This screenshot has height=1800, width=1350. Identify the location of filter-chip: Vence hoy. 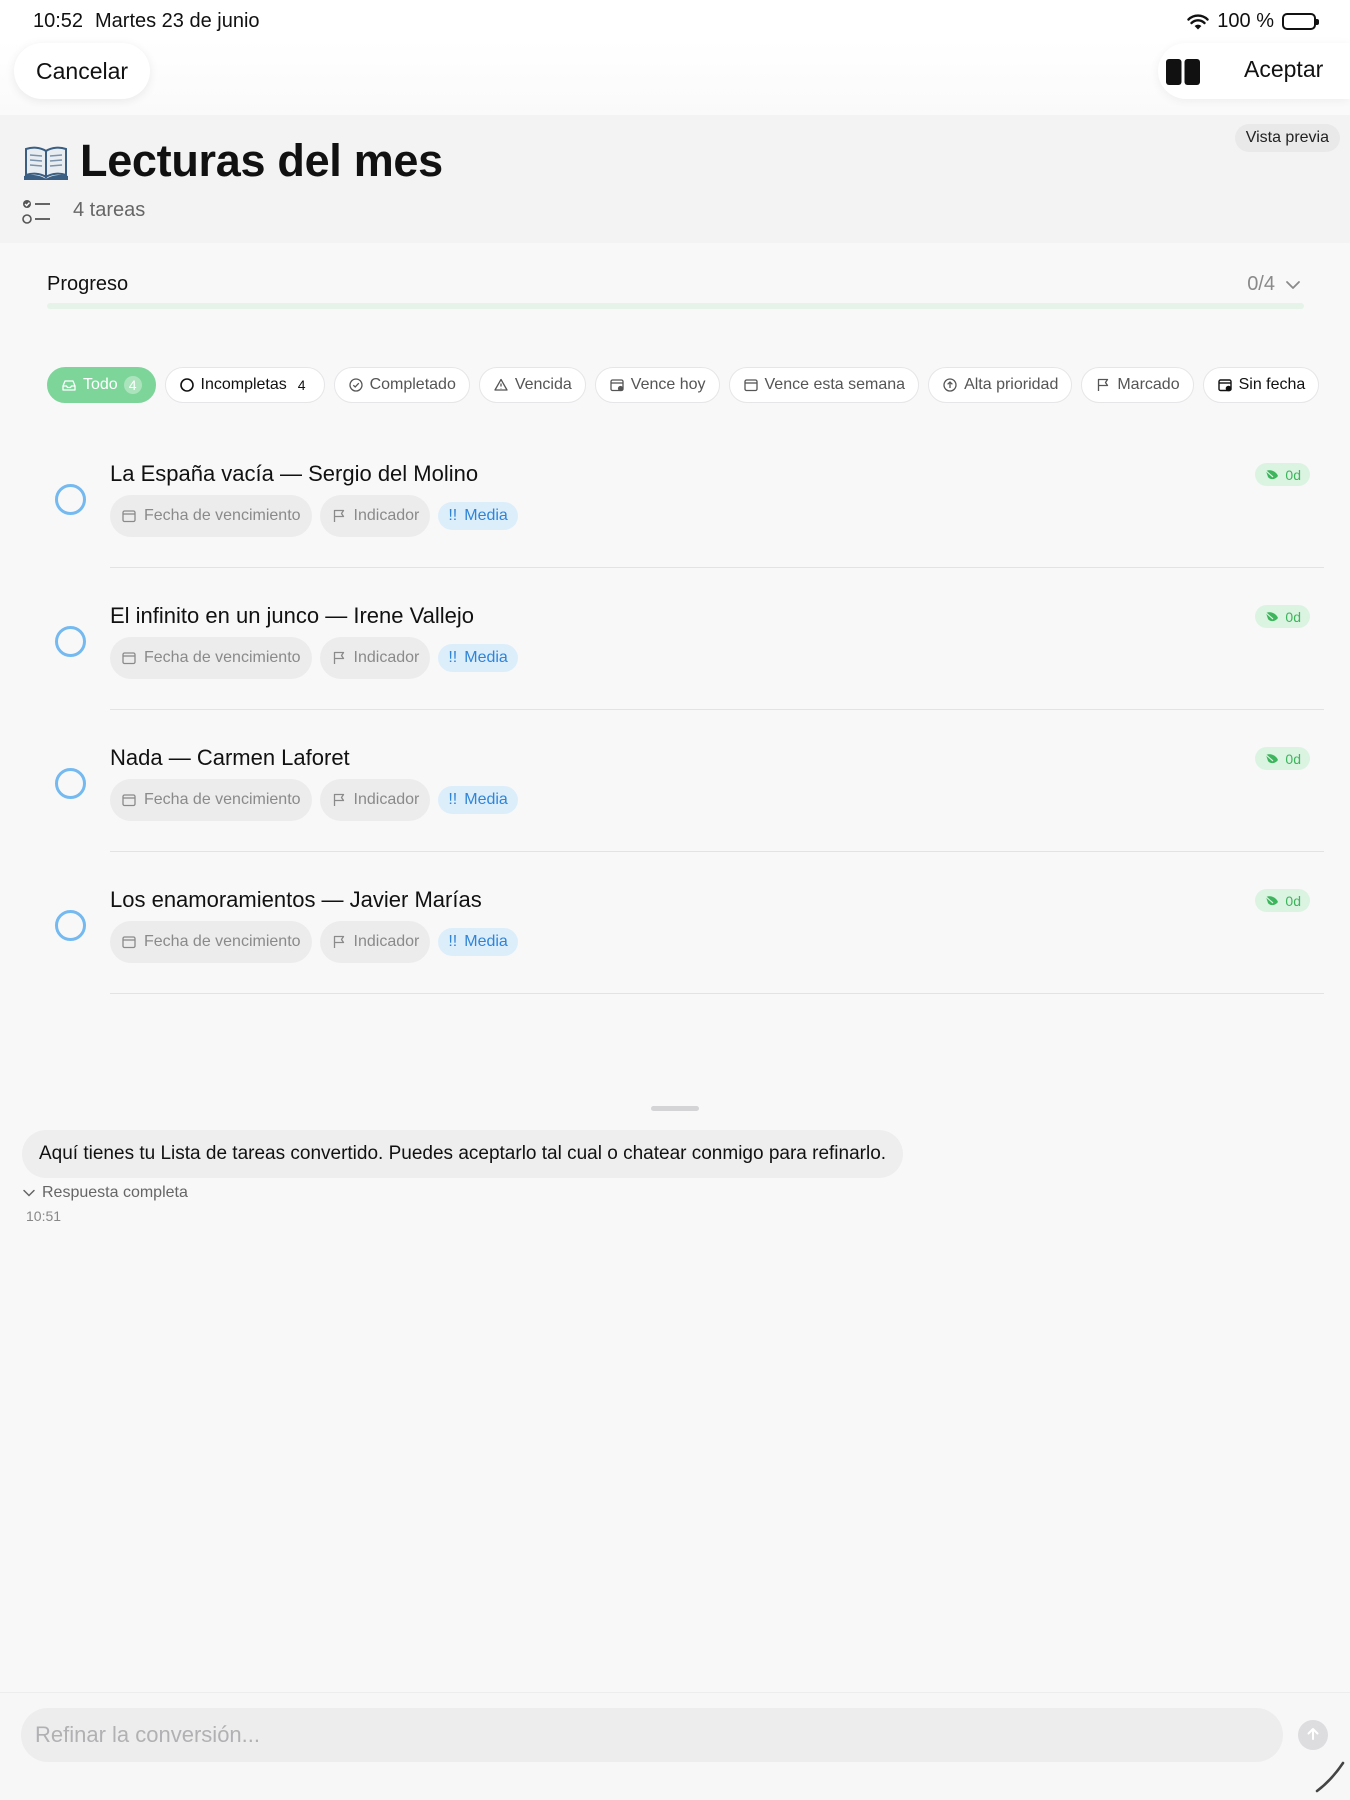
(657, 385).